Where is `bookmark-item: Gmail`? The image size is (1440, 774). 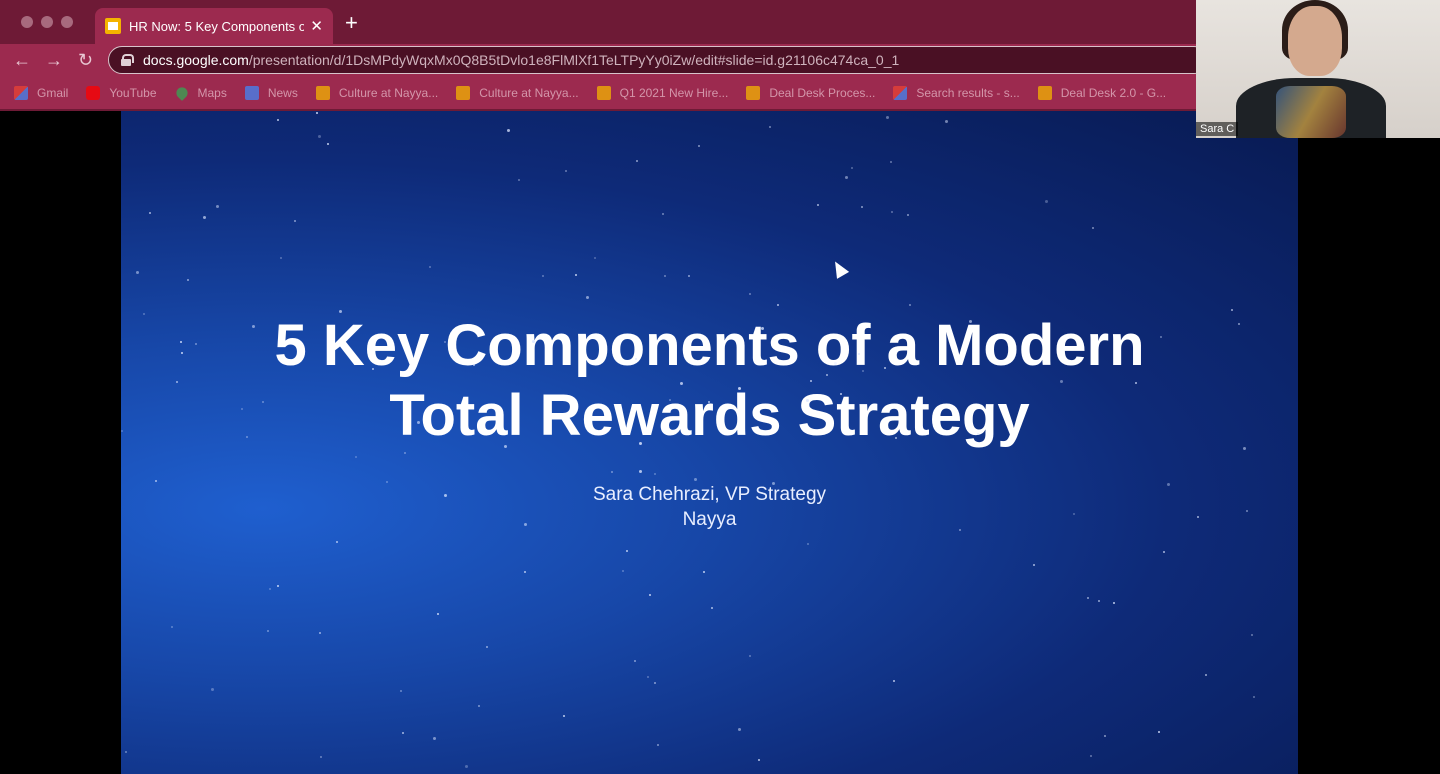
bookmark-item: Gmail is located at coordinates (41, 92).